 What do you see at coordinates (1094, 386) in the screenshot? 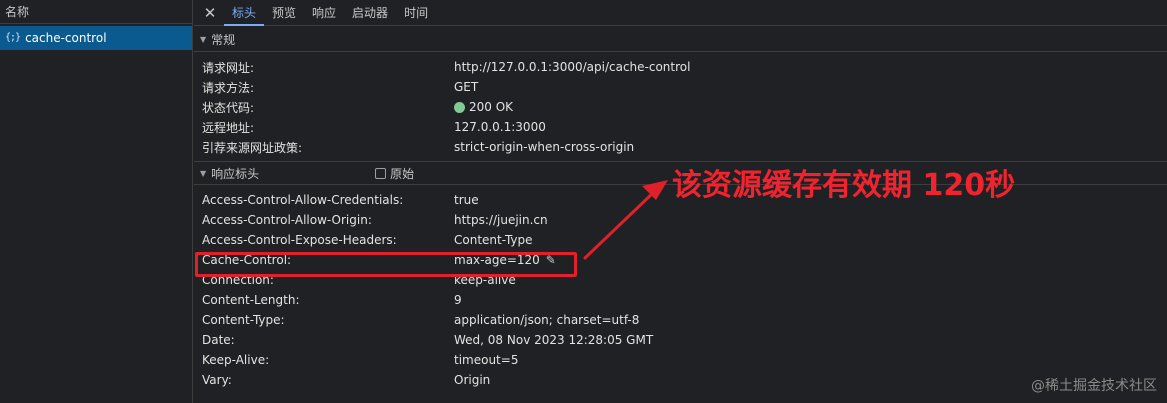
I see `watermark: @稀土掘金技术社区` at bounding box center [1094, 386].